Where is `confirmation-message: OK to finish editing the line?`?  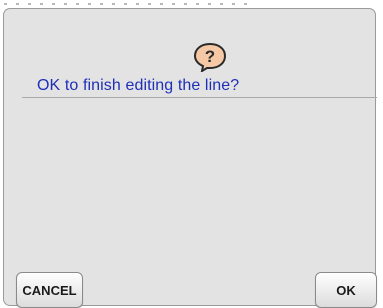 confirmation-message: OK to finish editing the line? is located at coordinates (138, 85).